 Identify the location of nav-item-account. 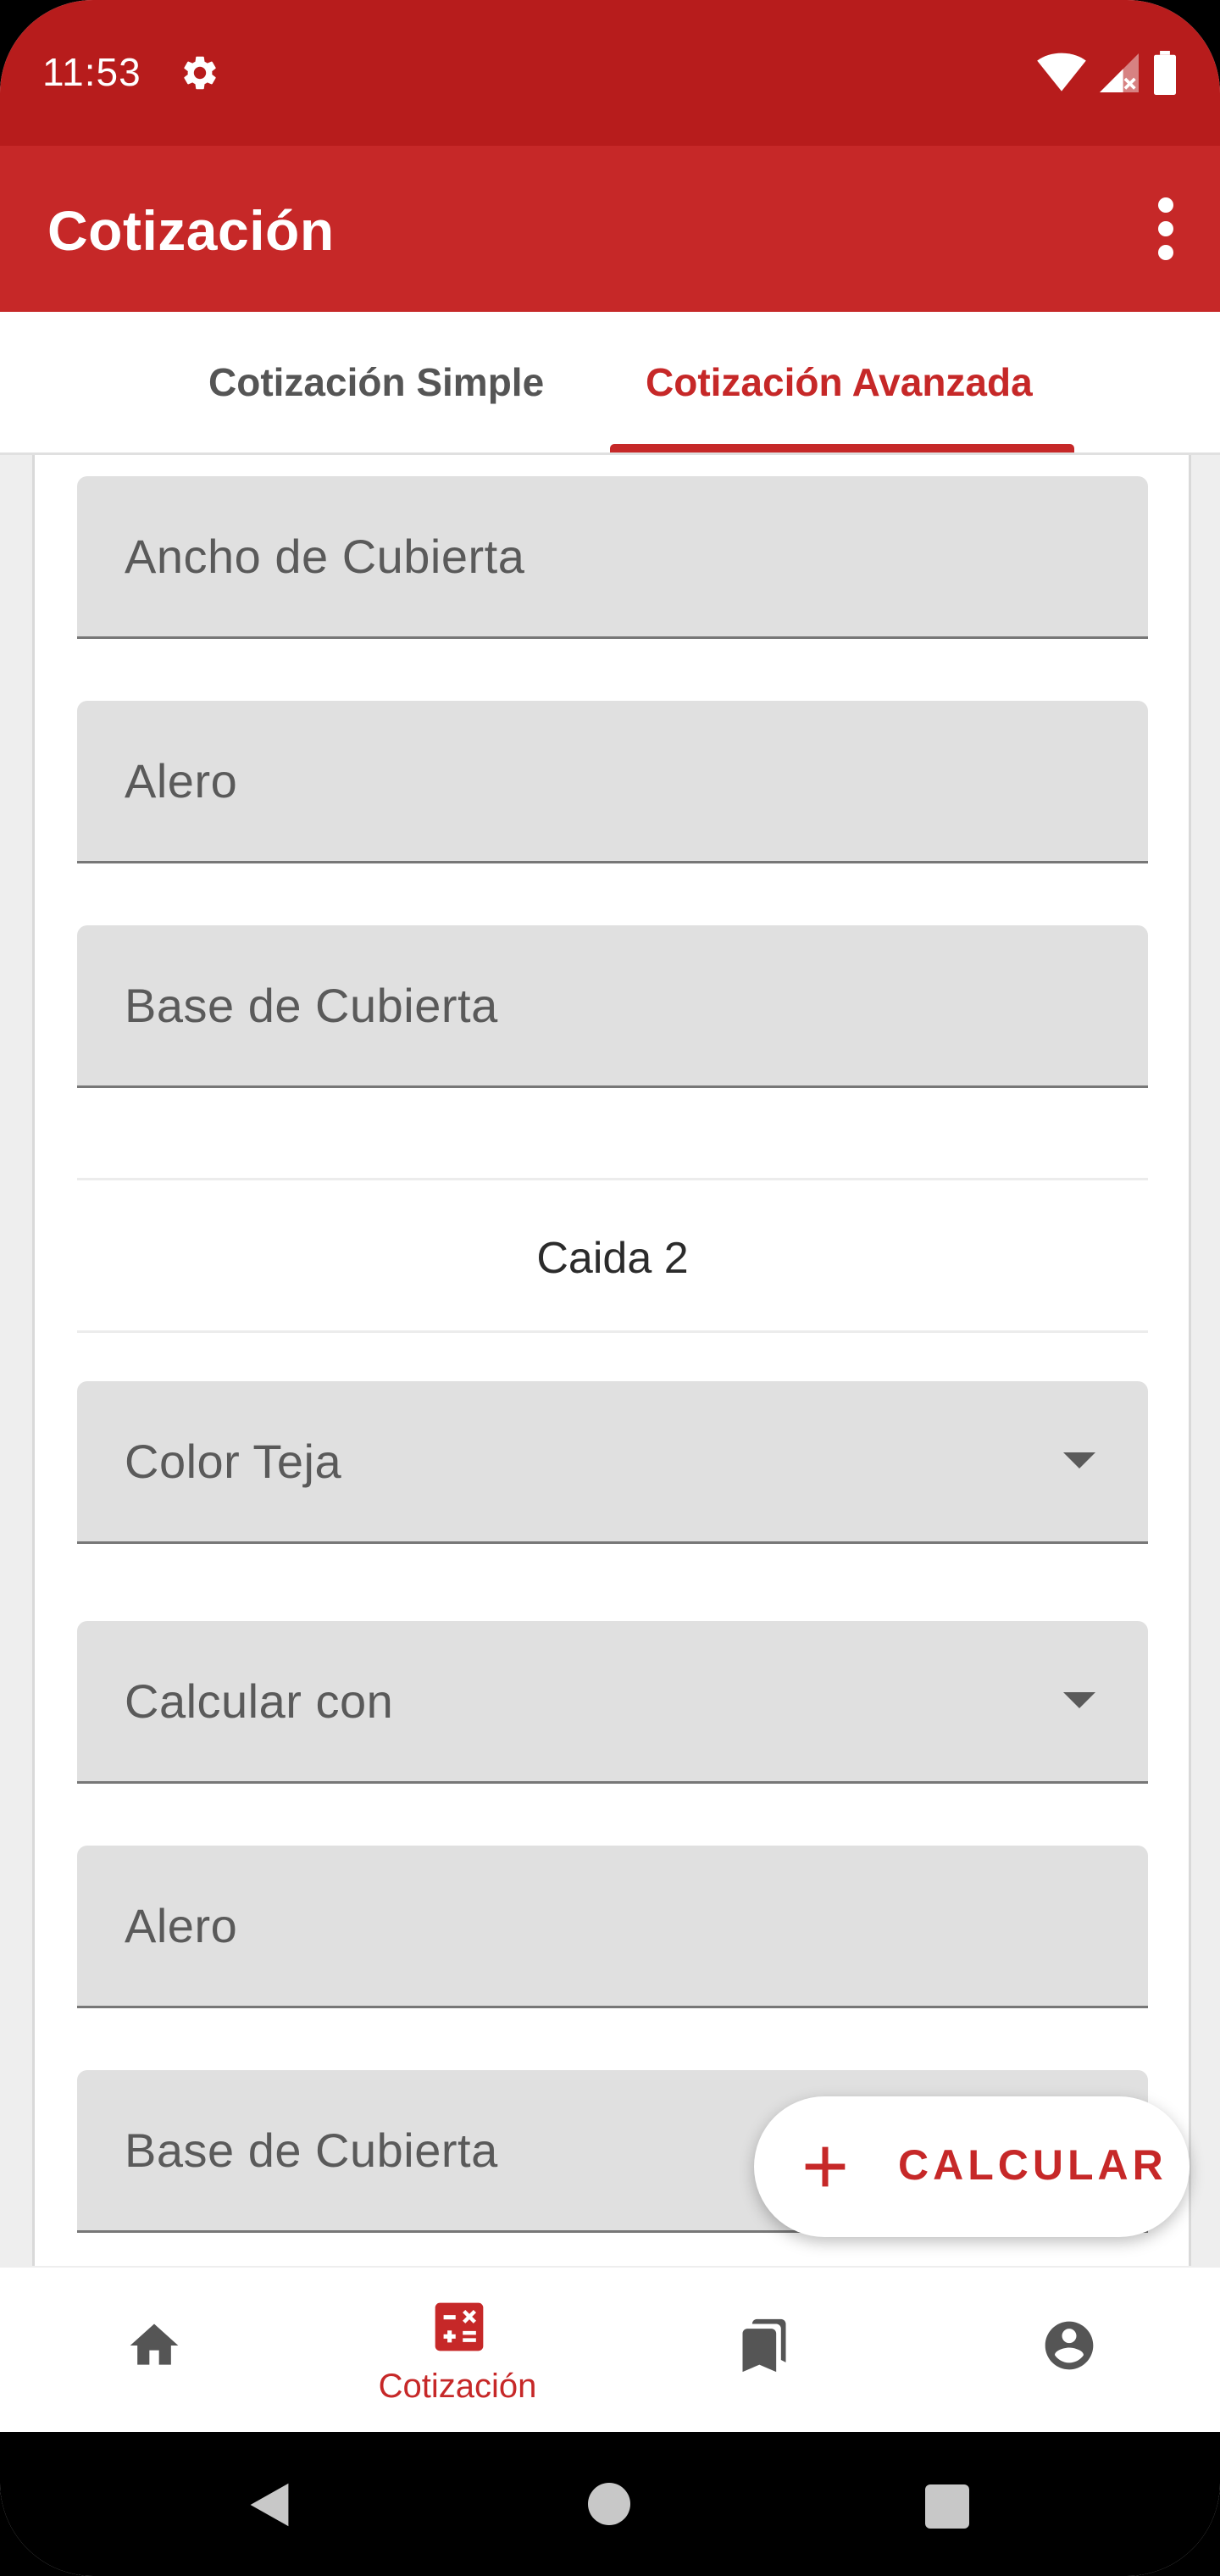
(1067, 2351).